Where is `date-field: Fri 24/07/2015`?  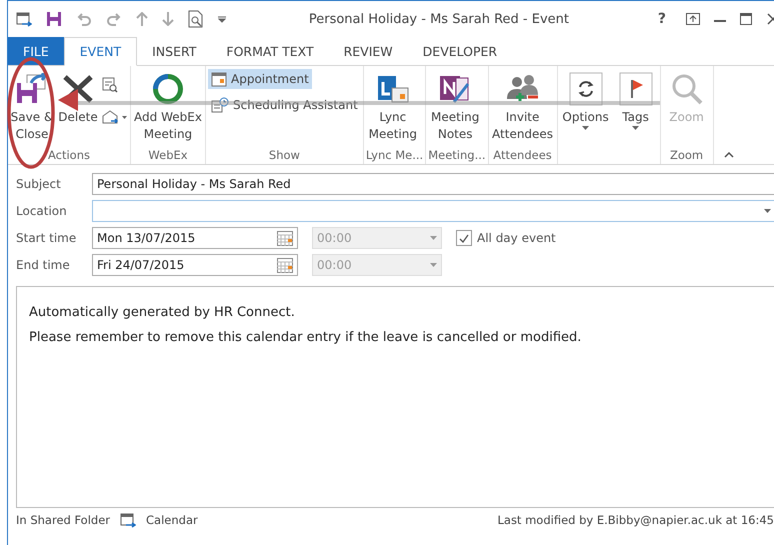
date-field: Fri 24/07/2015 is located at coordinates (195, 265).